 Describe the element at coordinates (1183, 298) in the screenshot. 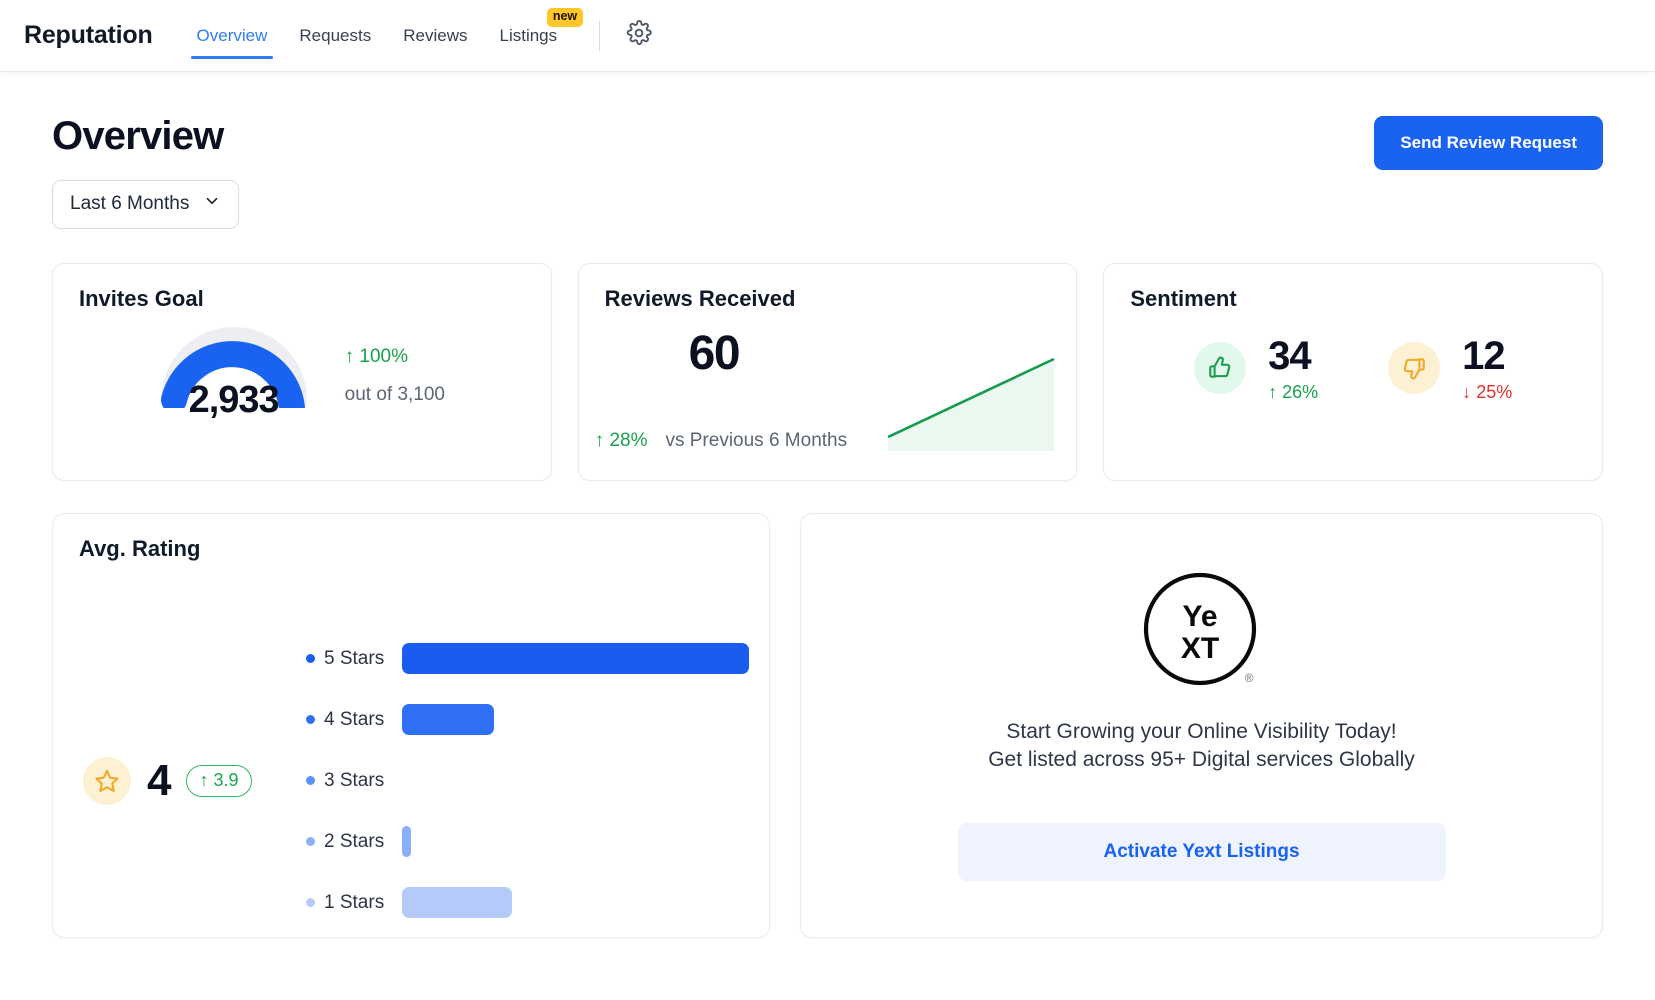

I see `sentiment-title: Sentiment` at that location.